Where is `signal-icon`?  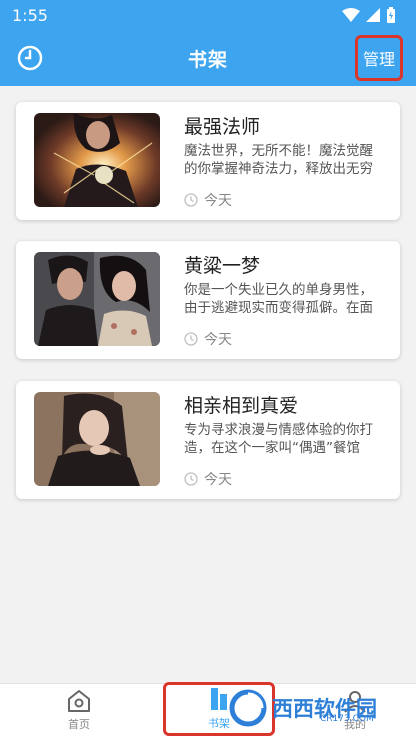 signal-icon is located at coordinates (373, 15).